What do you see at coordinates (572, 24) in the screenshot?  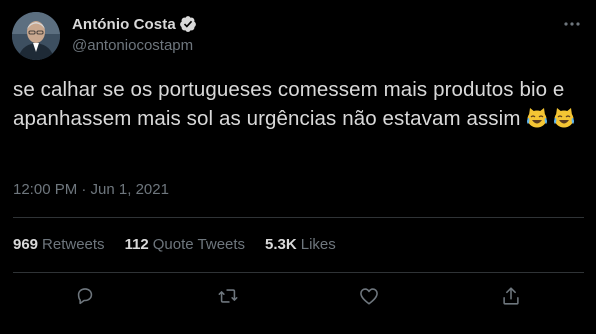 I see `more-options-icon` at bounding box center [572, 24].